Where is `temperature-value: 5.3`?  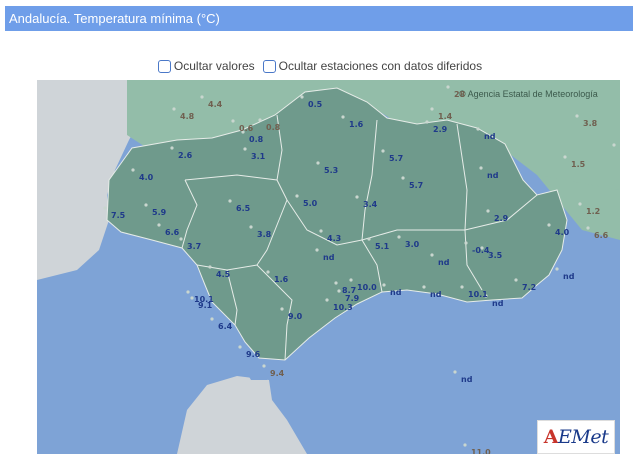 temperature-value: 5.3 is located at coordinates (331, 170).